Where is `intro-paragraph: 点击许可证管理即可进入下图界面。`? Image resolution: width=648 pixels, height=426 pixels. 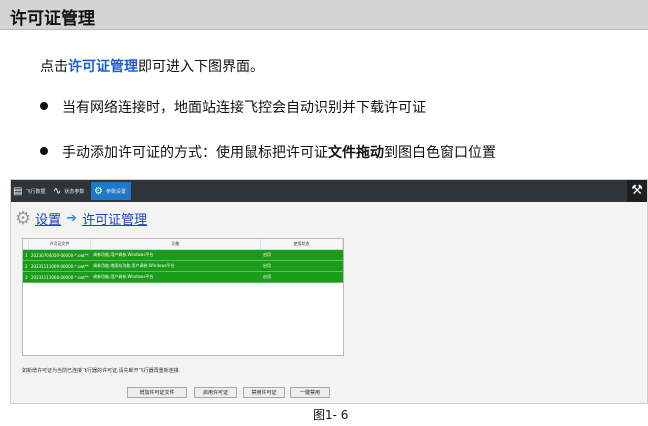
intro-paragraph: 点击许可证管理即可进入下图界面。 is located at coordinates (152, 66).